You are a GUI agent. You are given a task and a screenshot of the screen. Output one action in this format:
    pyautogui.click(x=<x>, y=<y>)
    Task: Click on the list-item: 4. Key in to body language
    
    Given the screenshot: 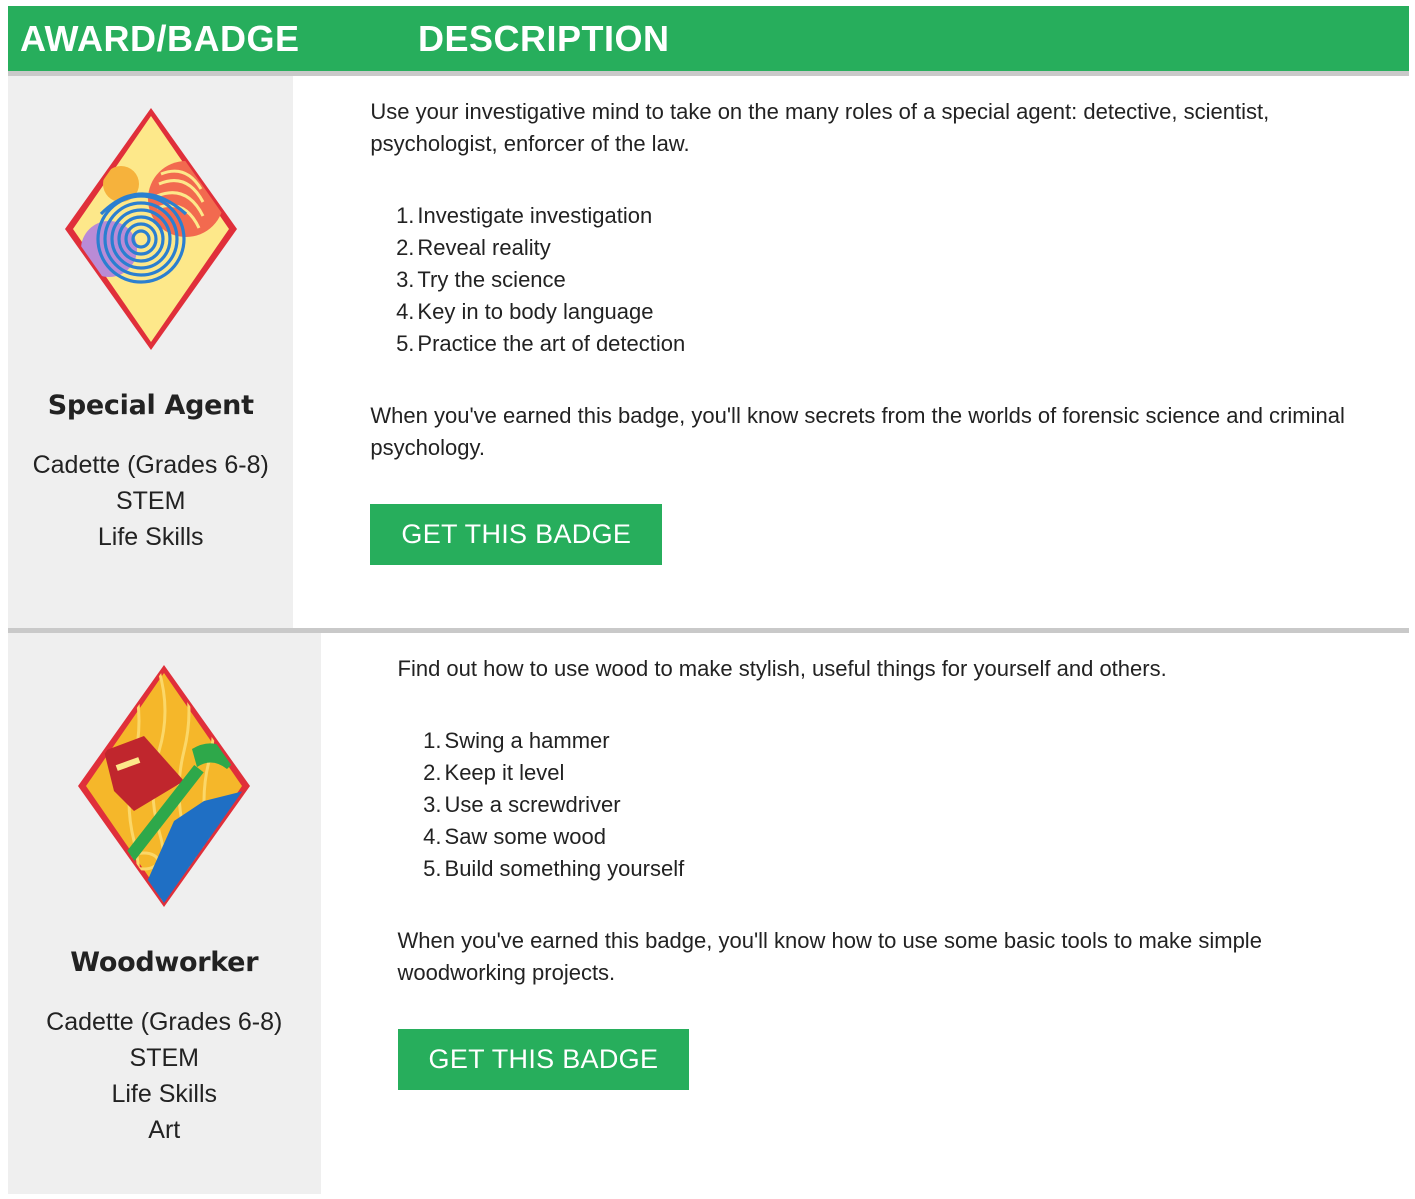 What is the action you would take?
    pyautogui.click(x=525, y=311)
    